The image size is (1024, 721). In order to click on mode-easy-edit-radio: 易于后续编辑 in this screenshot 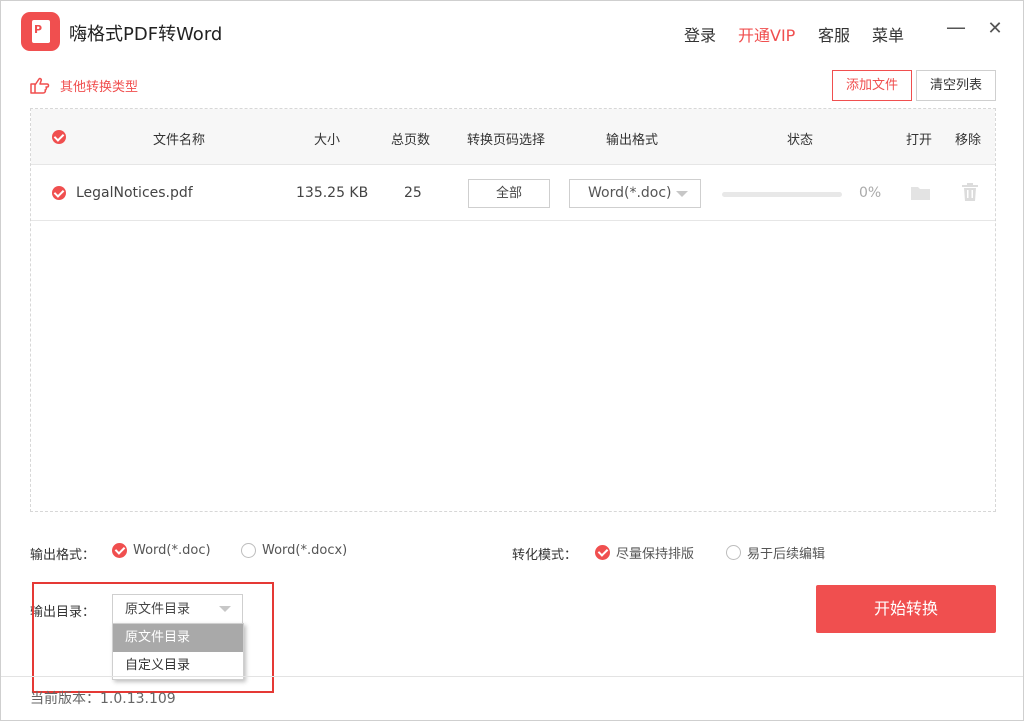, I will do `click(775, 552)`.